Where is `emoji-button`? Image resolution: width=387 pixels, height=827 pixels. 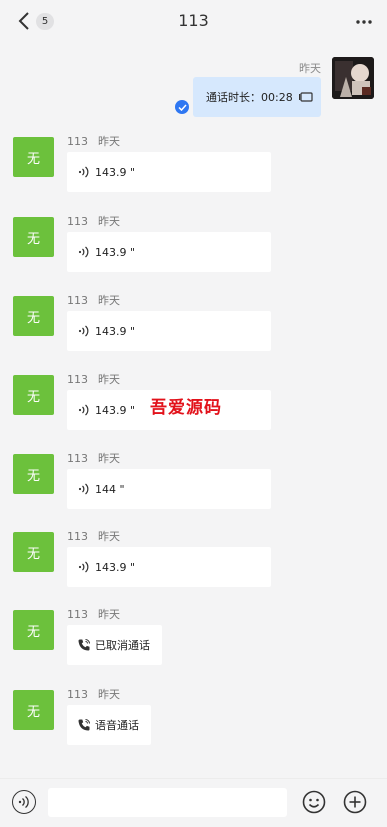
emoji-button is located at coordinates (314, 802).